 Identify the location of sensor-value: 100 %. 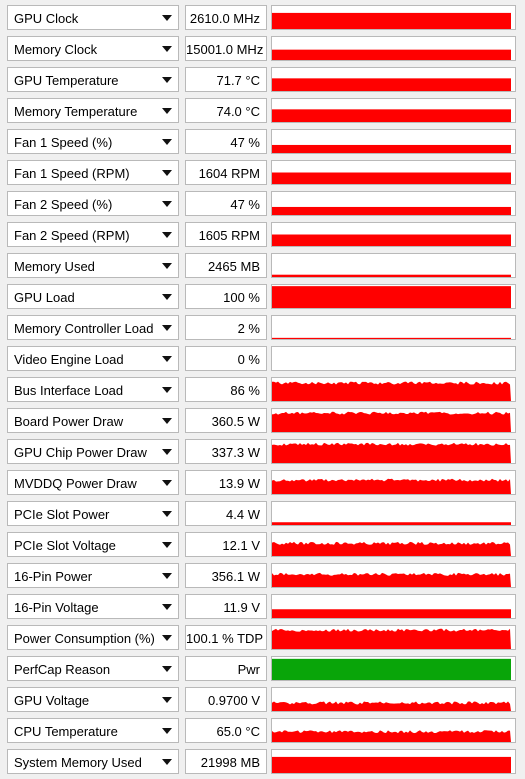
(241, 297).